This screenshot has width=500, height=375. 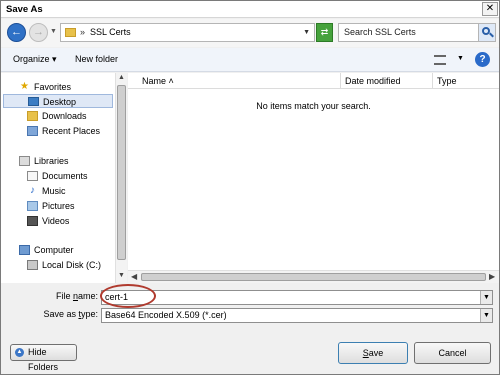 What do you see at coordinates (297, 315) in the screenshot?
I see `save-as-type-select: Base64 Encoded X.509 (*.cer) ▼` at bounding box center [297, 315].